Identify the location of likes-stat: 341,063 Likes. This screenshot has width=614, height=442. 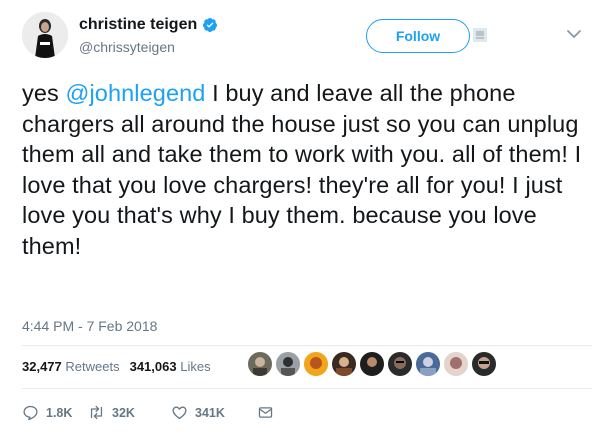
(170, 366).